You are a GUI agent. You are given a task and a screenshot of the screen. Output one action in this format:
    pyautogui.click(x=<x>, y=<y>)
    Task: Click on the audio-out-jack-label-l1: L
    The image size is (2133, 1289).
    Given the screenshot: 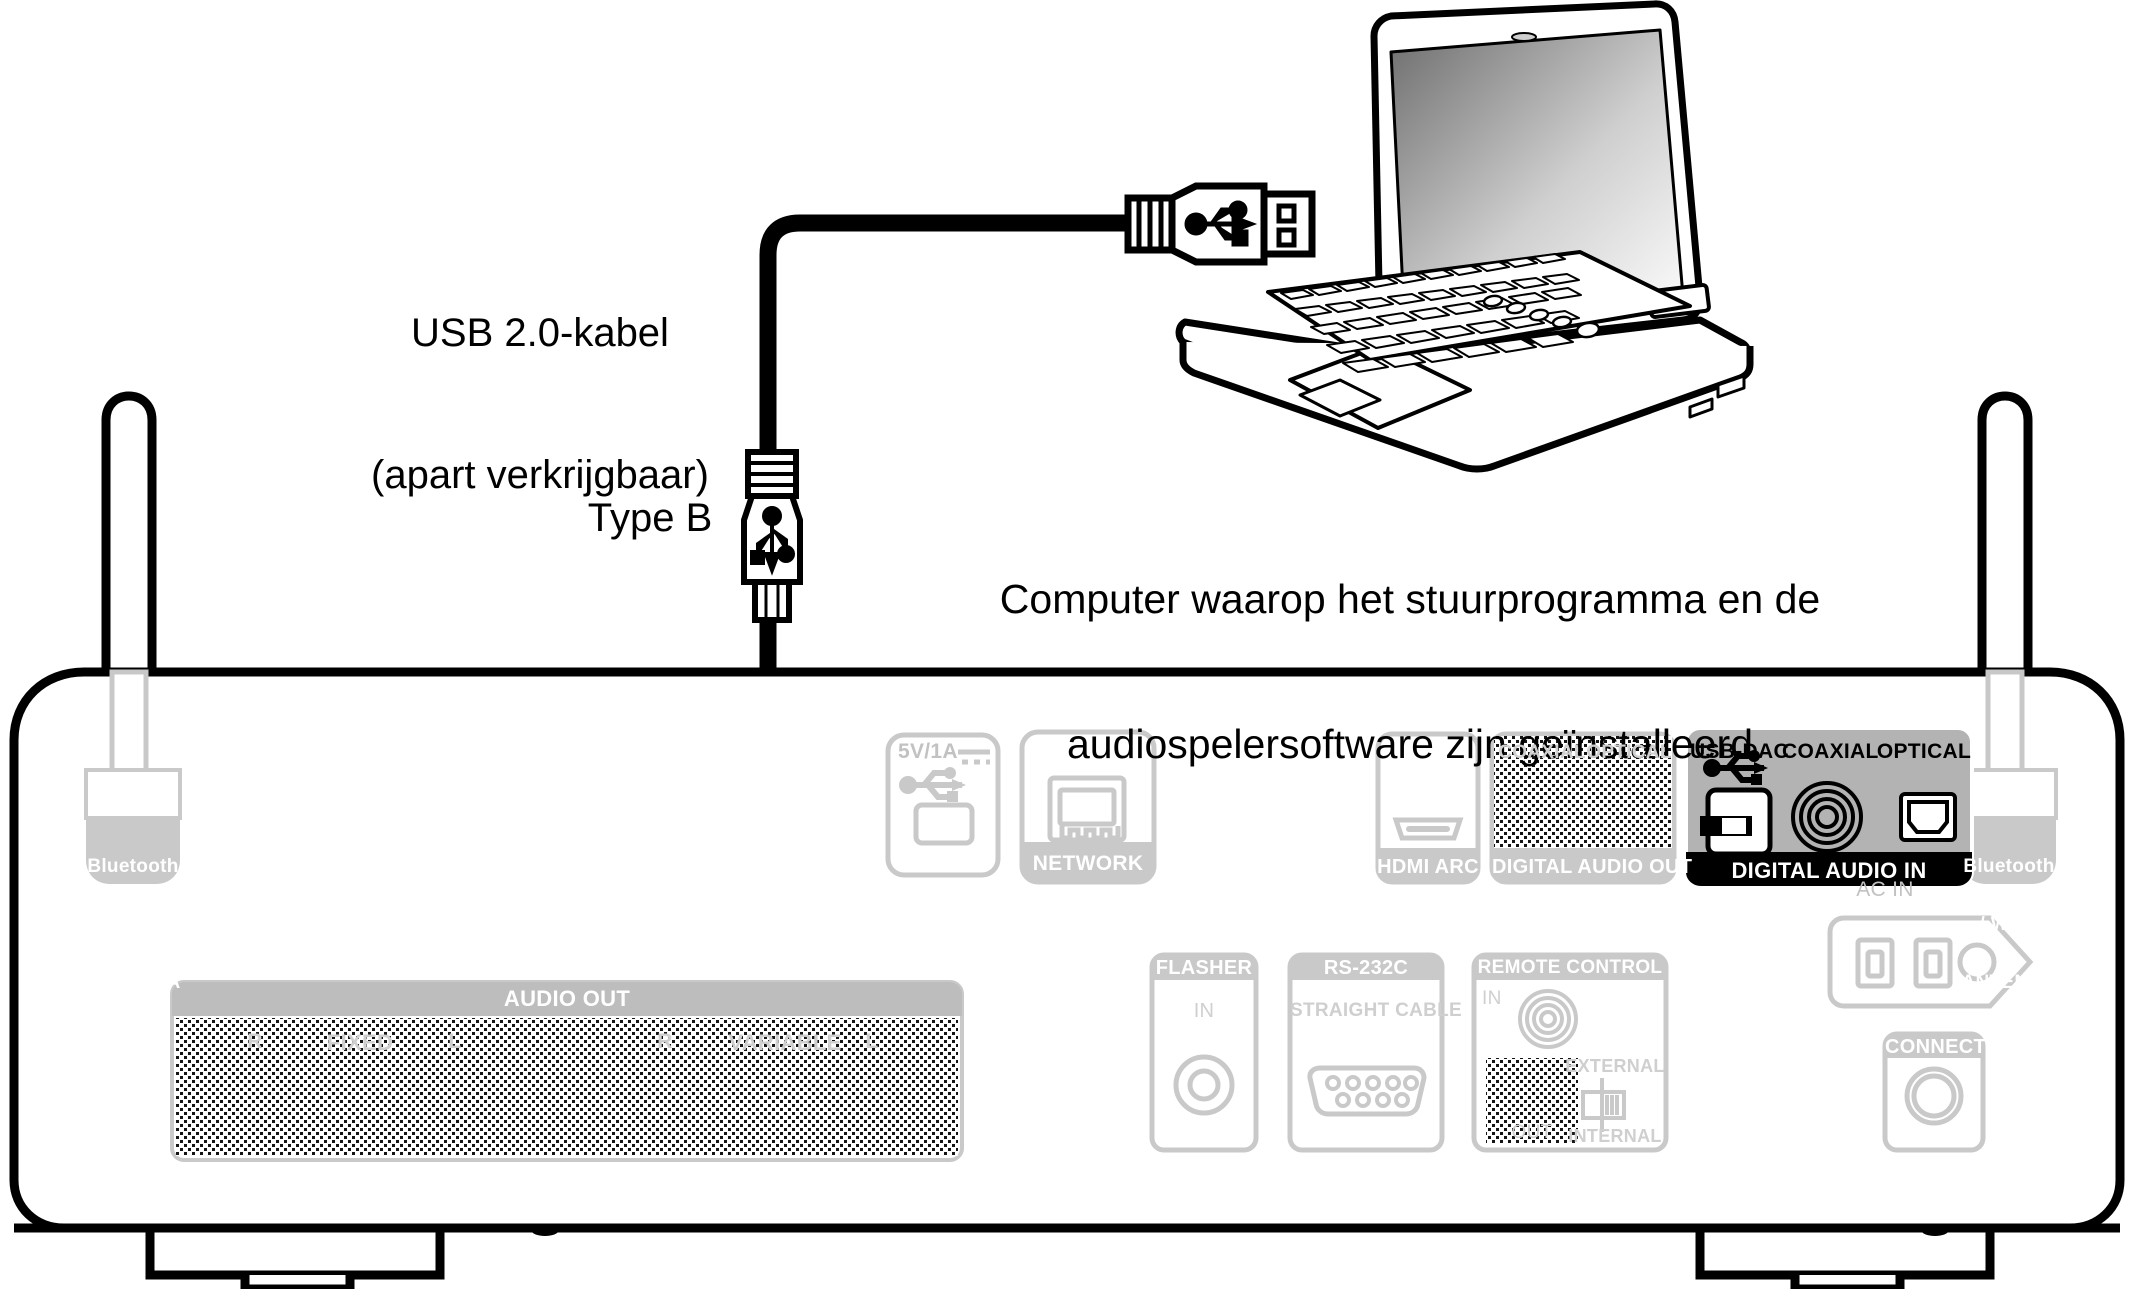 What is the action you would take?
    pyautogui.click(x=455, y=1041)
    